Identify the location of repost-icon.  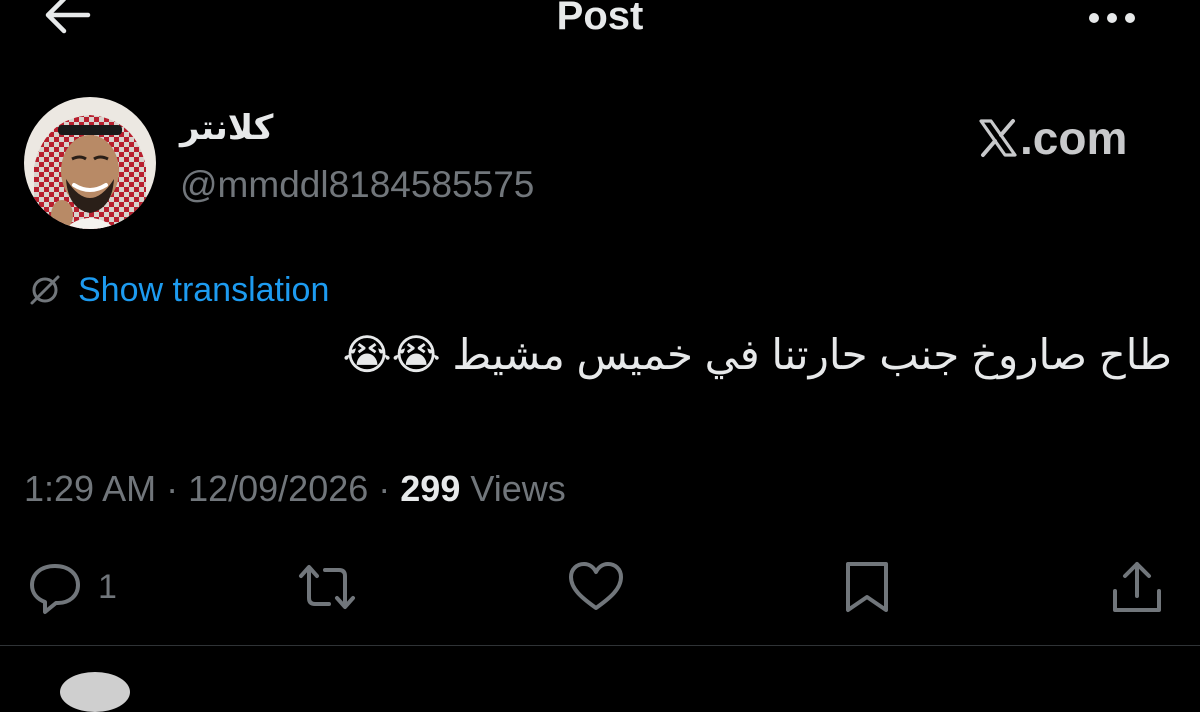
(327, 587).